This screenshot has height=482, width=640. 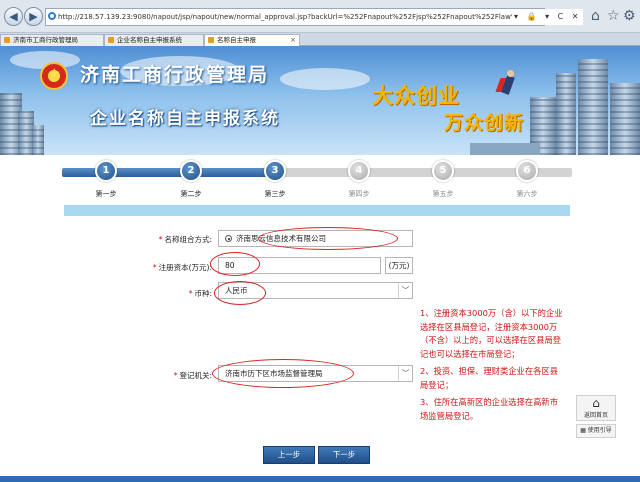 I want to click on step-6-dot: 6, so click(x=527, y=171).